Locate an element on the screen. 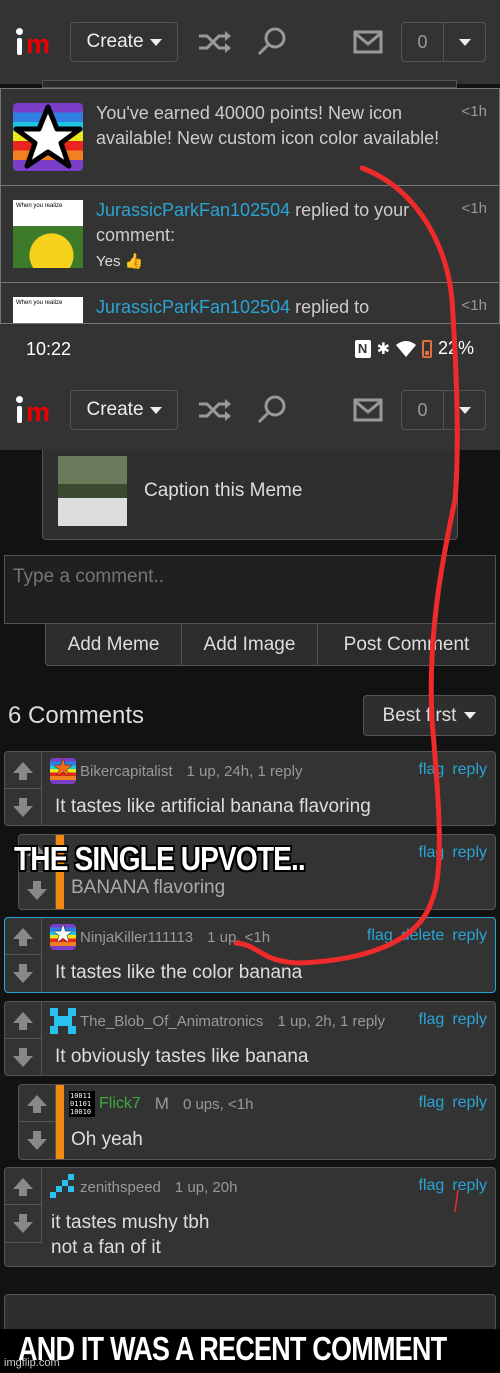 The image size is (500, 1373). comment-body-line: not a fan of it is located at coordinates (106, 1247).